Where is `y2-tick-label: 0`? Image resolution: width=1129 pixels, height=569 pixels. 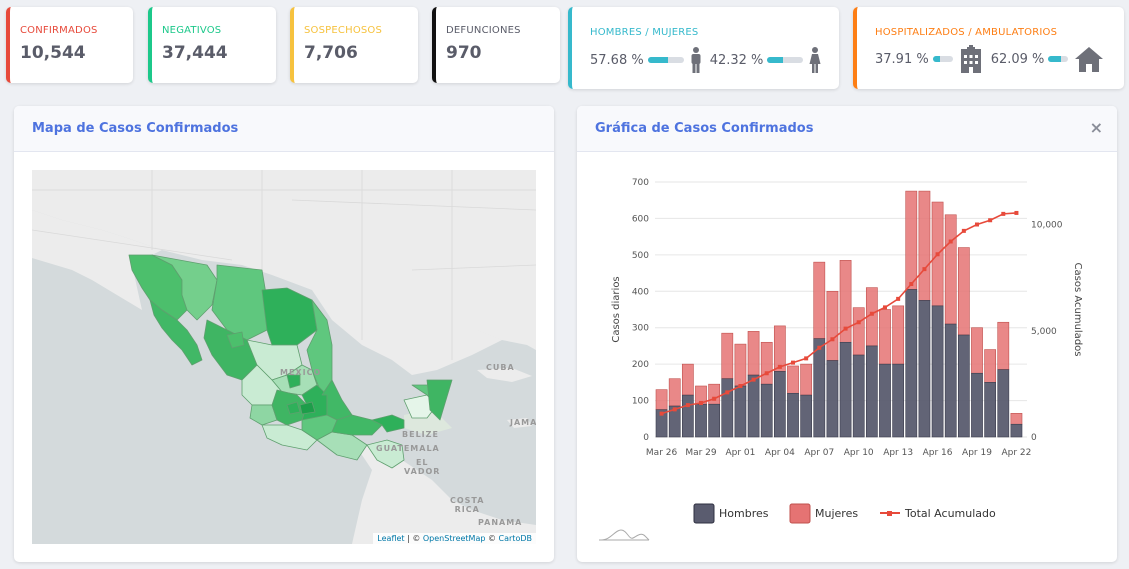
y2-tick-label: 0 is located at coordinates (1034, 438).